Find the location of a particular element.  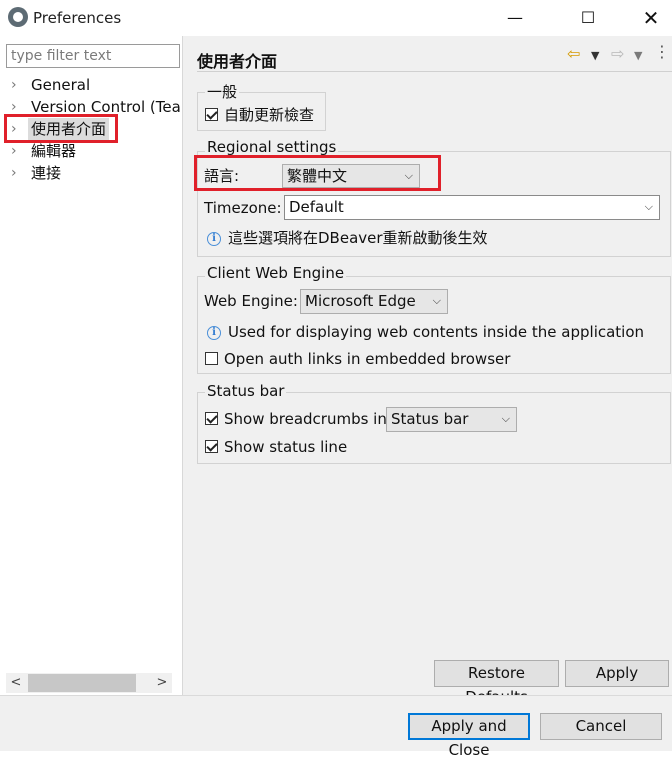

web-engine-value: Microsoft Edge is located at coordinates (360, 301).